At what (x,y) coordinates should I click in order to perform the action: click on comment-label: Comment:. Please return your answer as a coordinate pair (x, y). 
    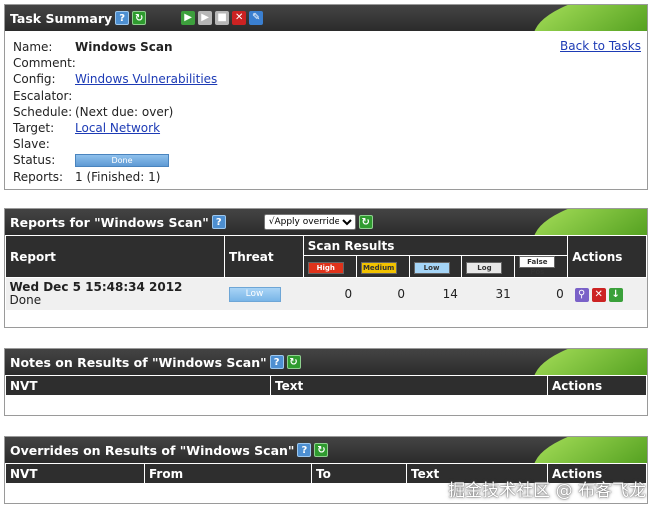
    Looking at the image, I should click on (44, 63).